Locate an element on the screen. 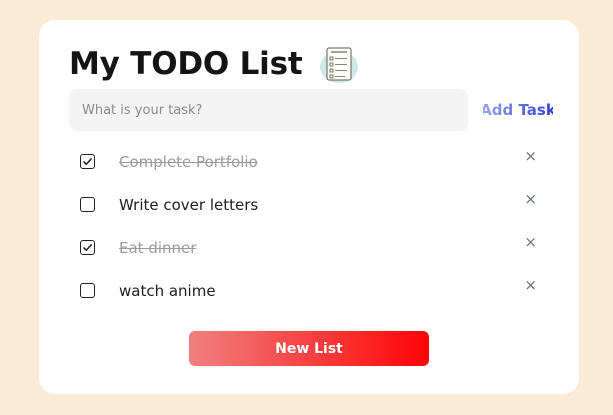 The height and width of the screenshot is (415, 613). task-input is located at coordinates (268, 110).